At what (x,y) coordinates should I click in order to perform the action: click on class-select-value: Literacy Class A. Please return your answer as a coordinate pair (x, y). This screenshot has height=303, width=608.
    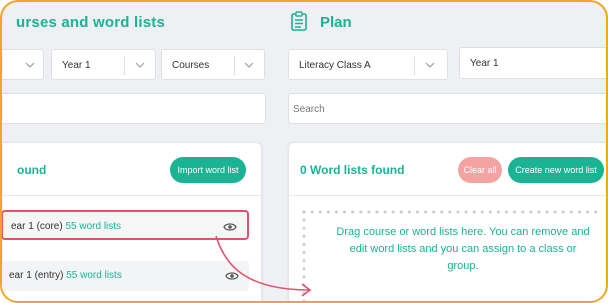
    Looking at the image, I should click on (335, 65).